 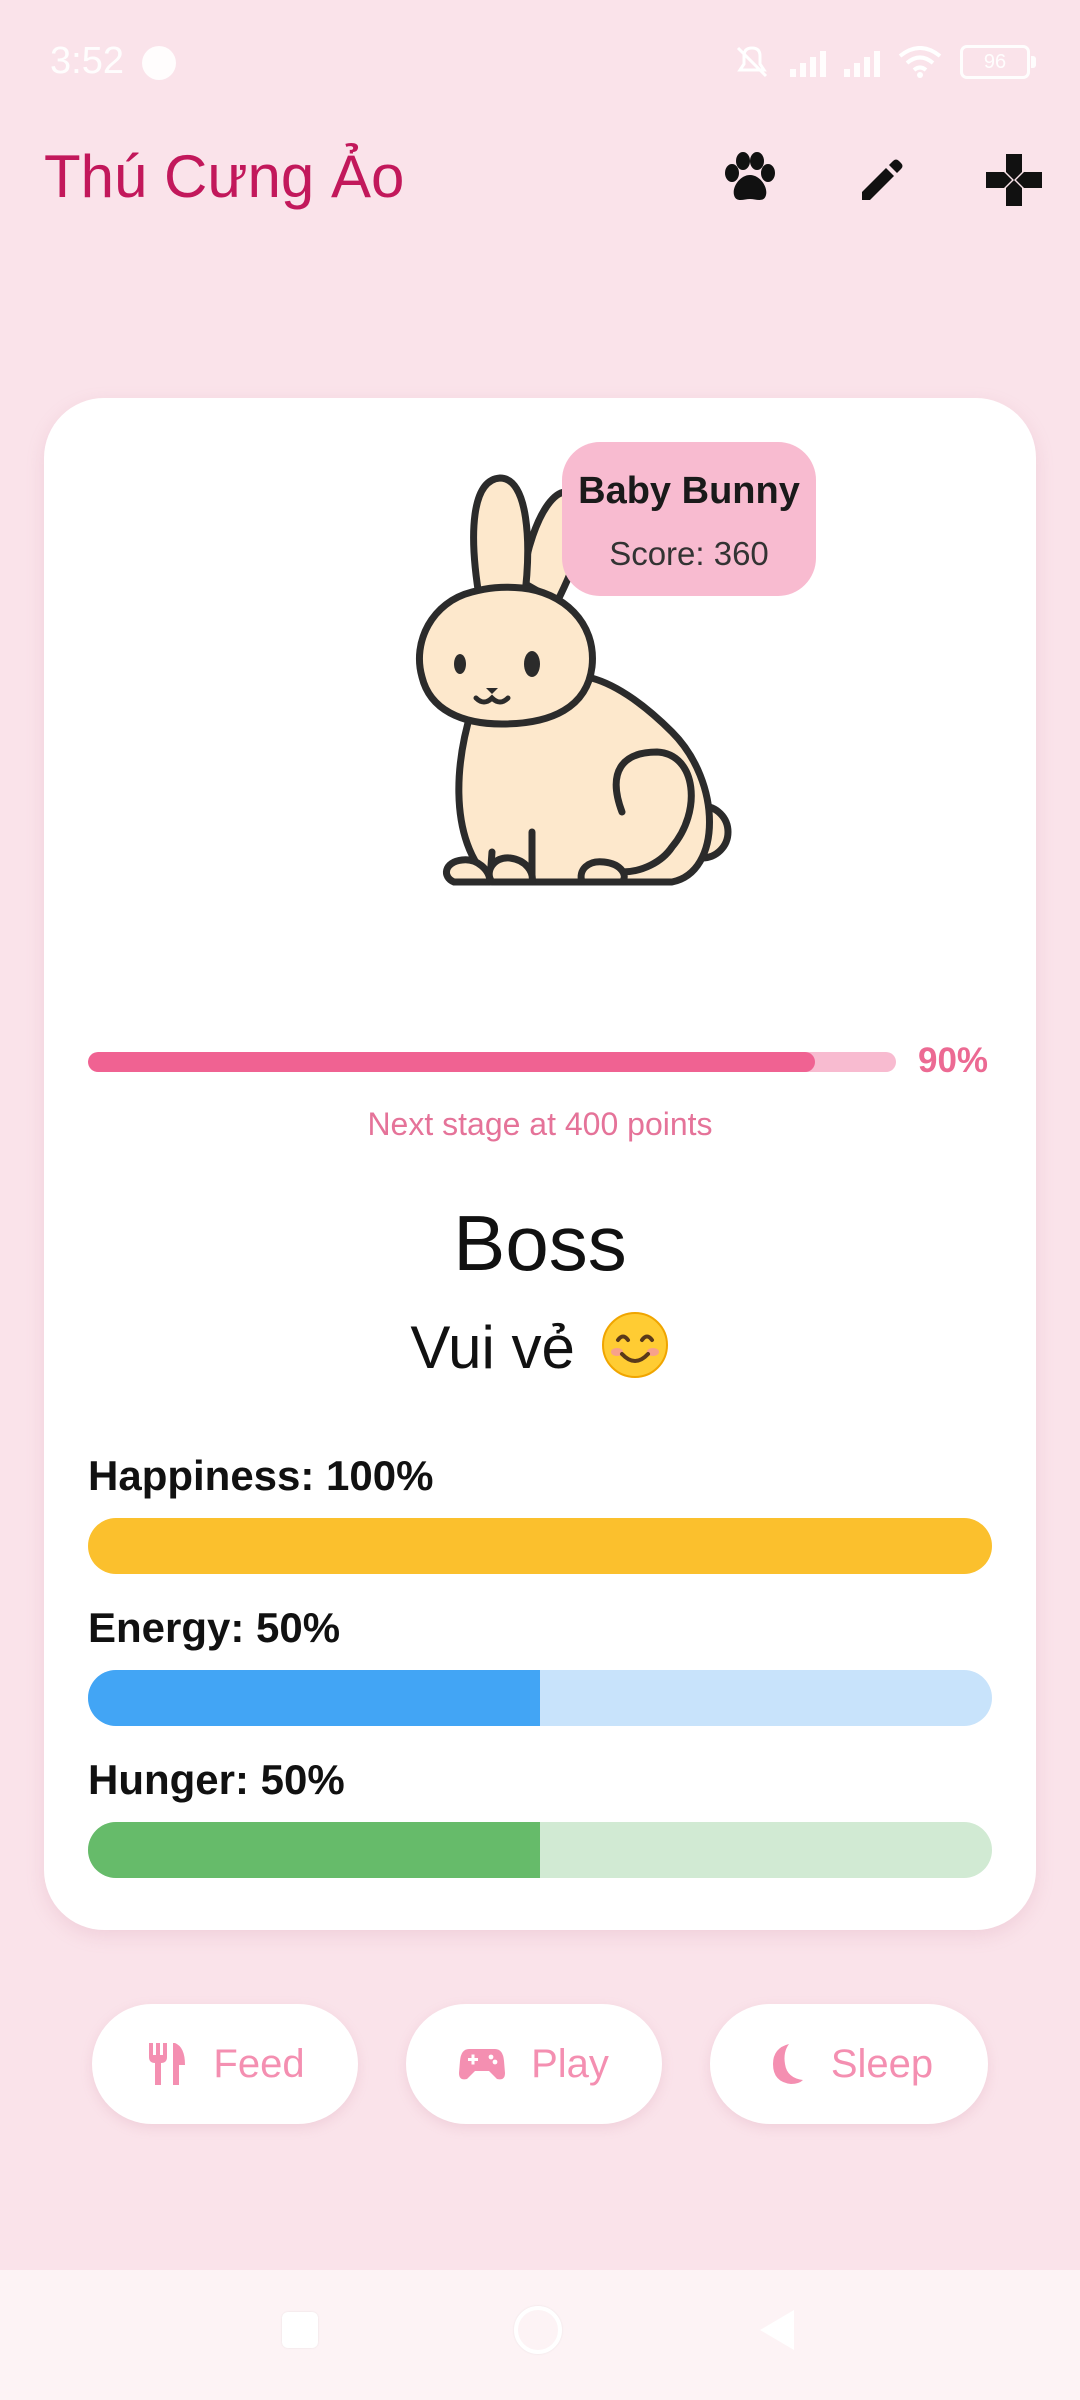 What do you see at coordinates (689, 553) in the screenshot?
I see `stage-score: Score: 360` at bounding box center [689, 553].